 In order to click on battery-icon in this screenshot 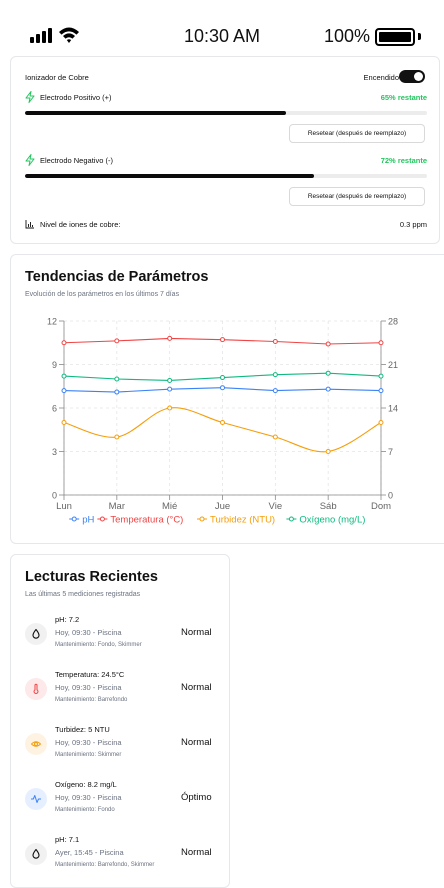, I will do `click(395, 37)`.